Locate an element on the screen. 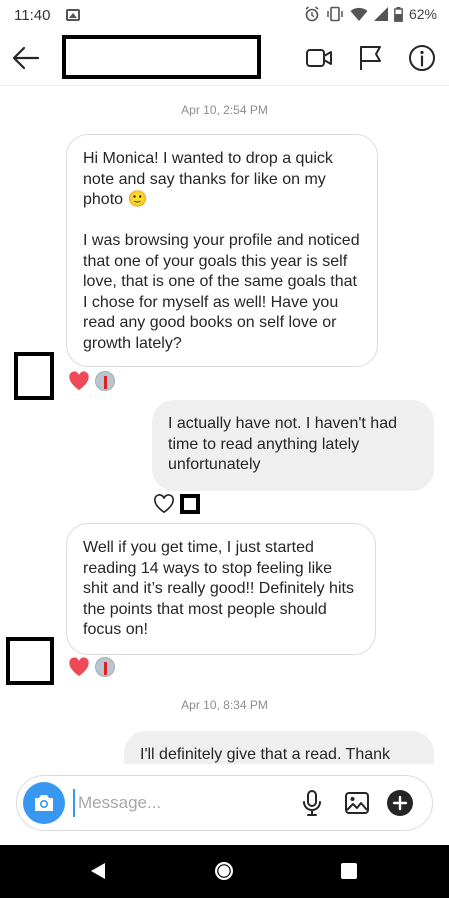 The image size is (449, 898). home-circle-icon is located at coordinates (224, 871).